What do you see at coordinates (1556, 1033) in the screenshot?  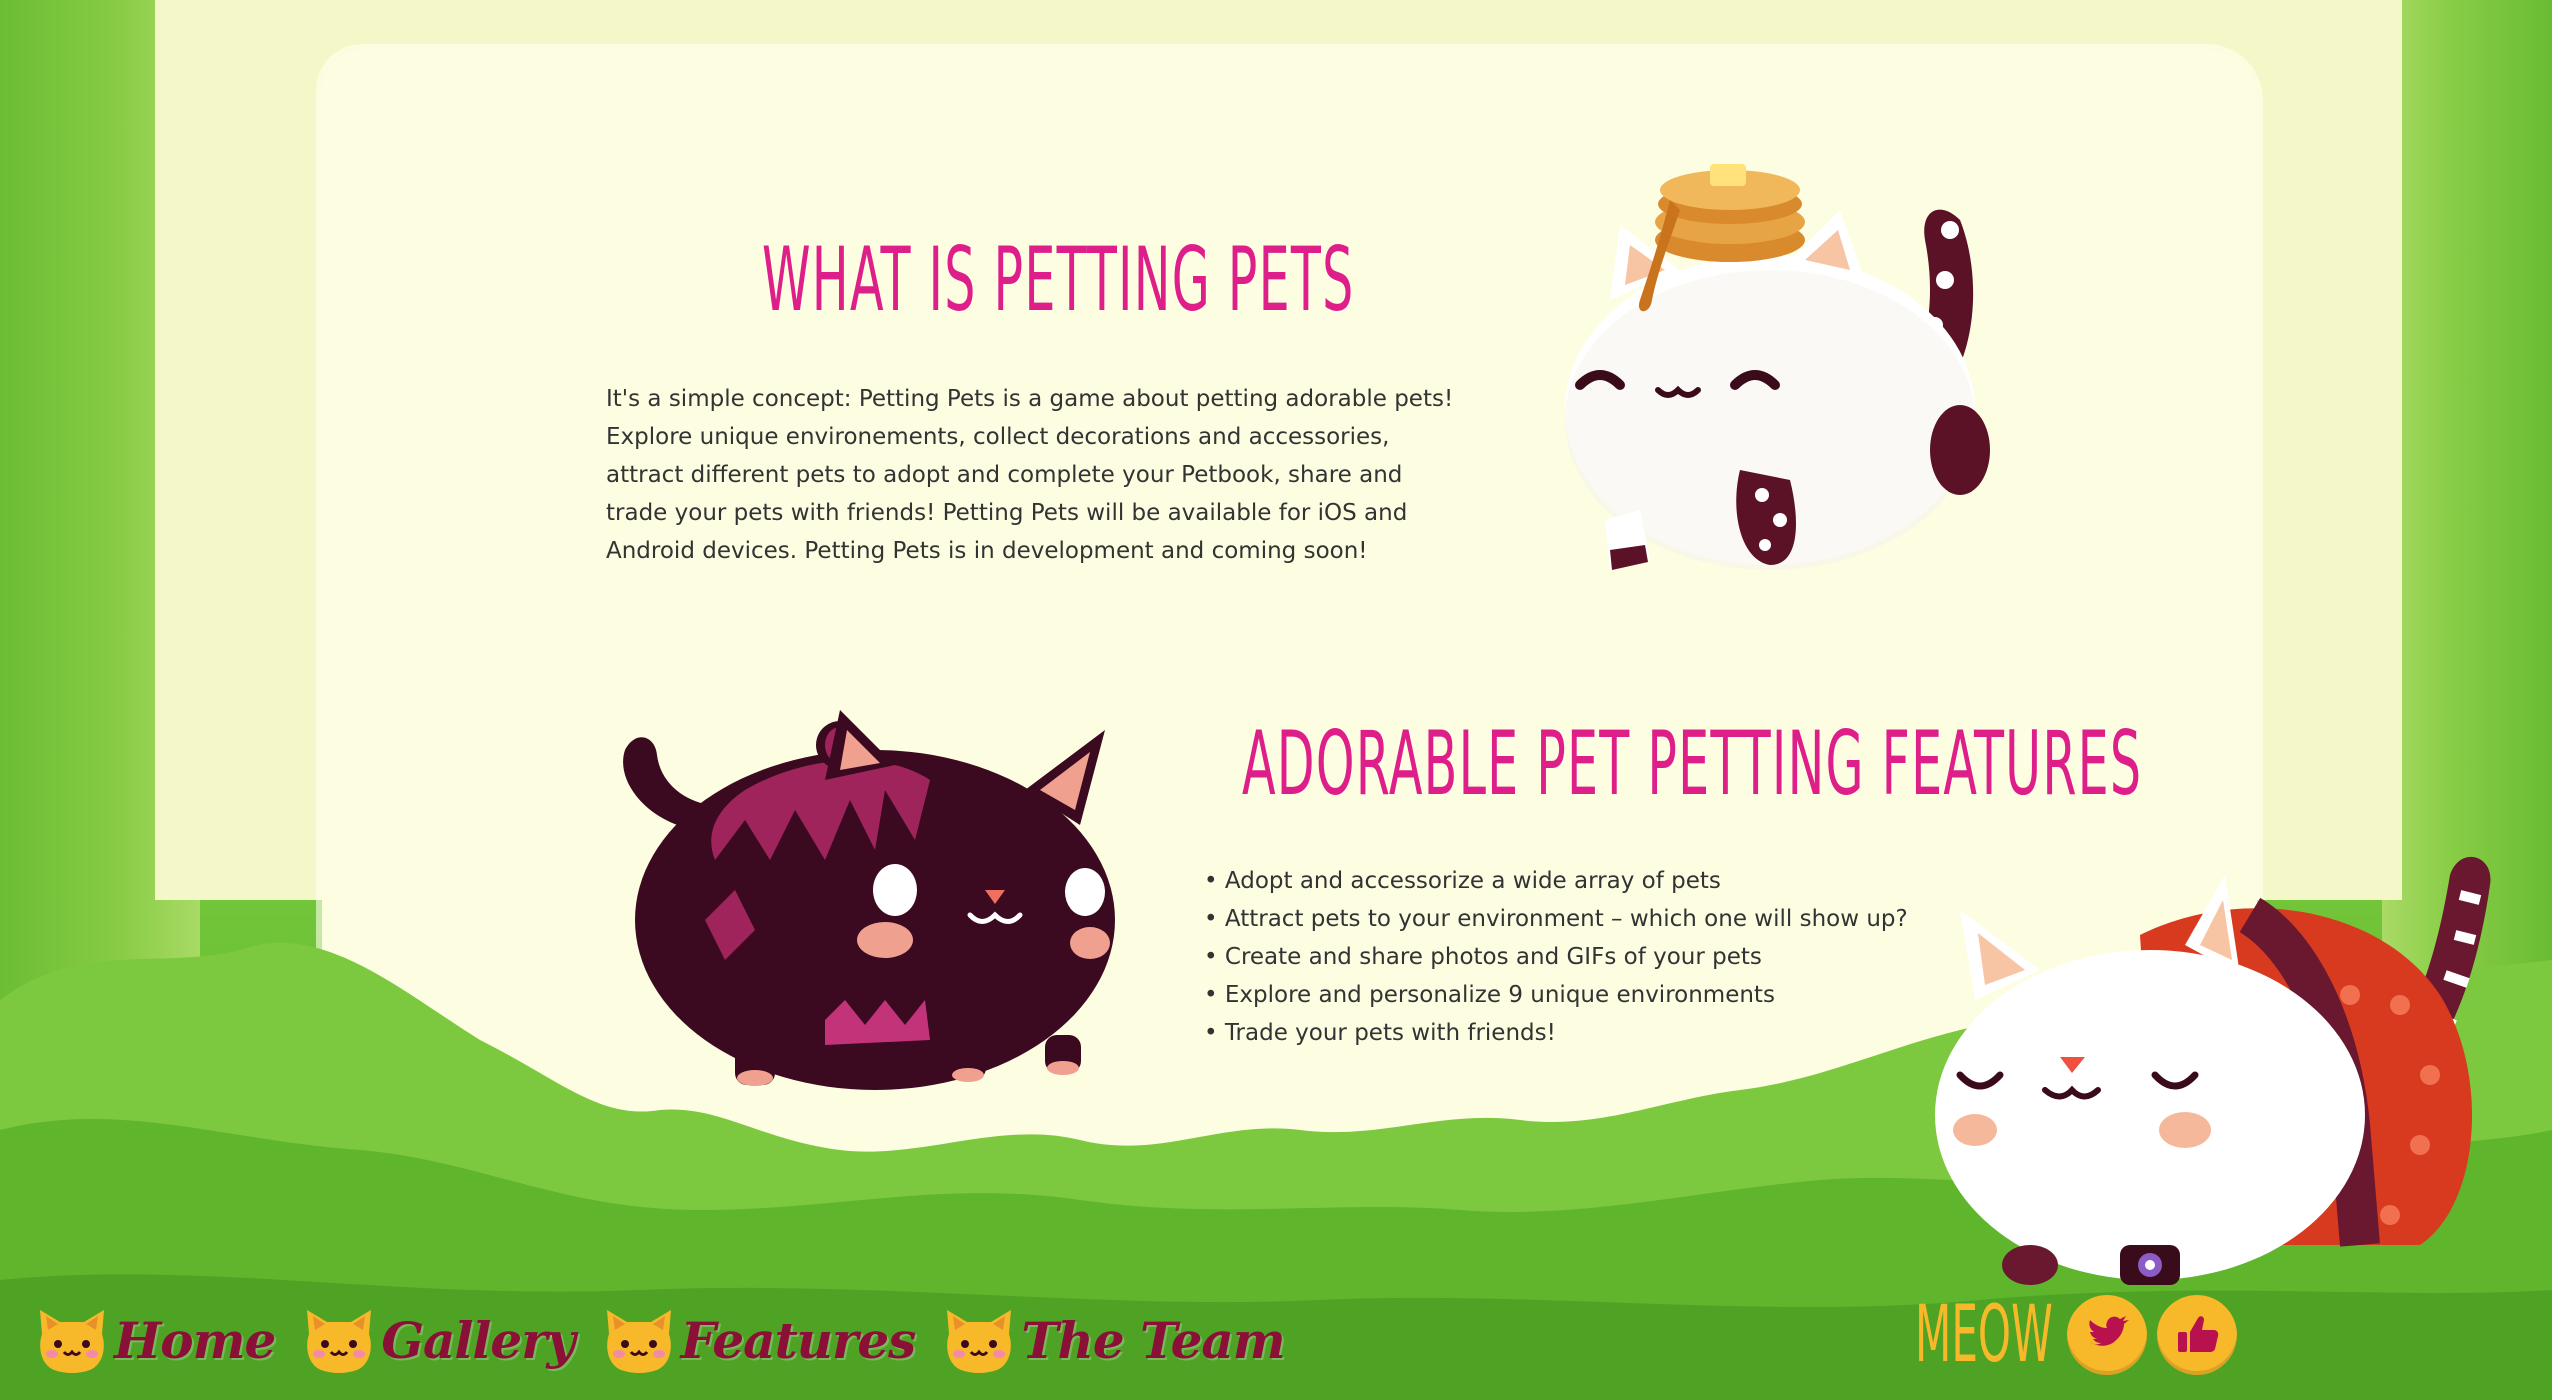 I see `list-item: Trade your pets with friends!` at bounding box center [1556, 1033].